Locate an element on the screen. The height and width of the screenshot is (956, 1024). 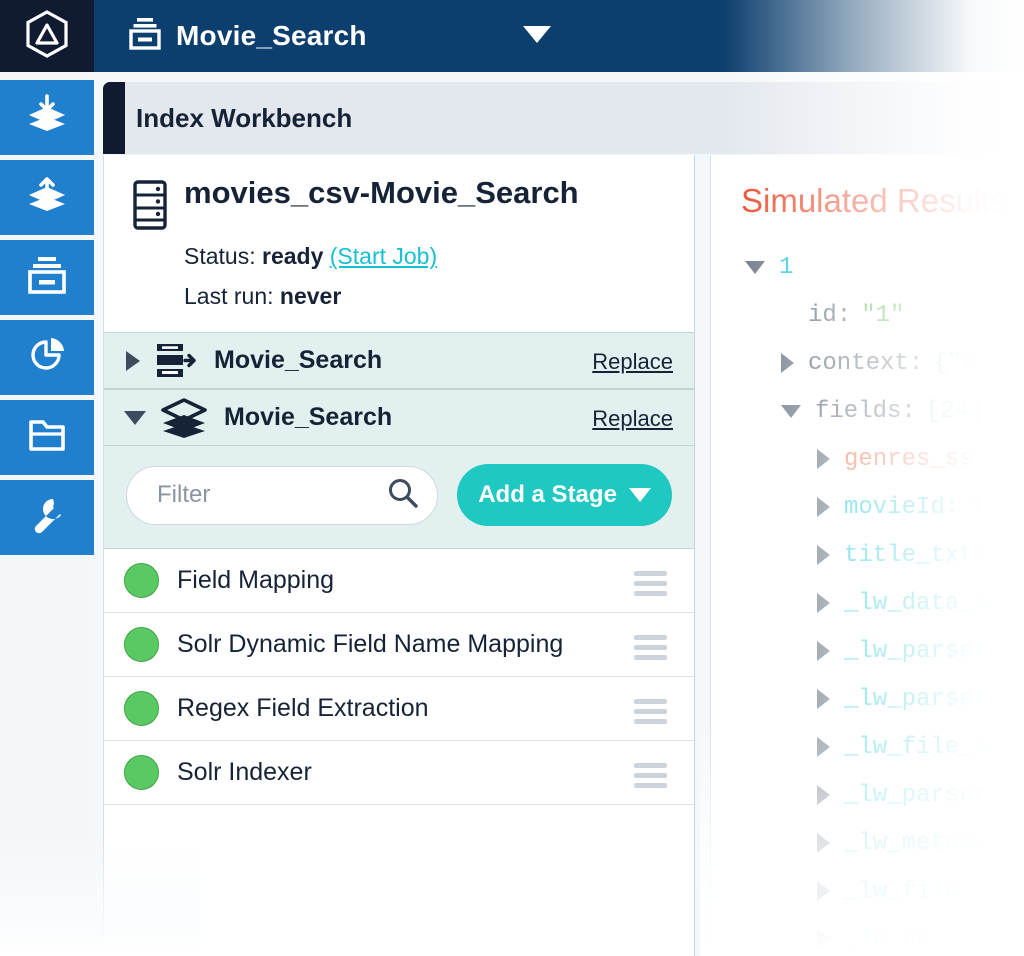
stage-row: Solr Dynamic Field Name Mapping is located at coordinates (399, 645).